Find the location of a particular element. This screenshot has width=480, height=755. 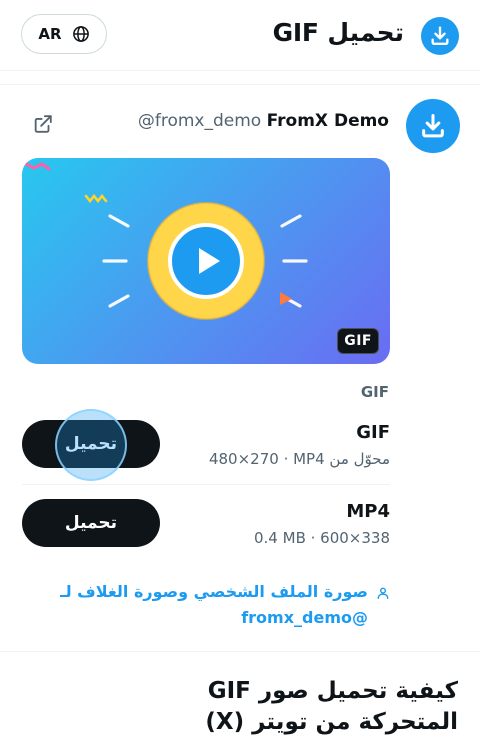

author-name: FromX Demo is located at coordinates (327, 121).